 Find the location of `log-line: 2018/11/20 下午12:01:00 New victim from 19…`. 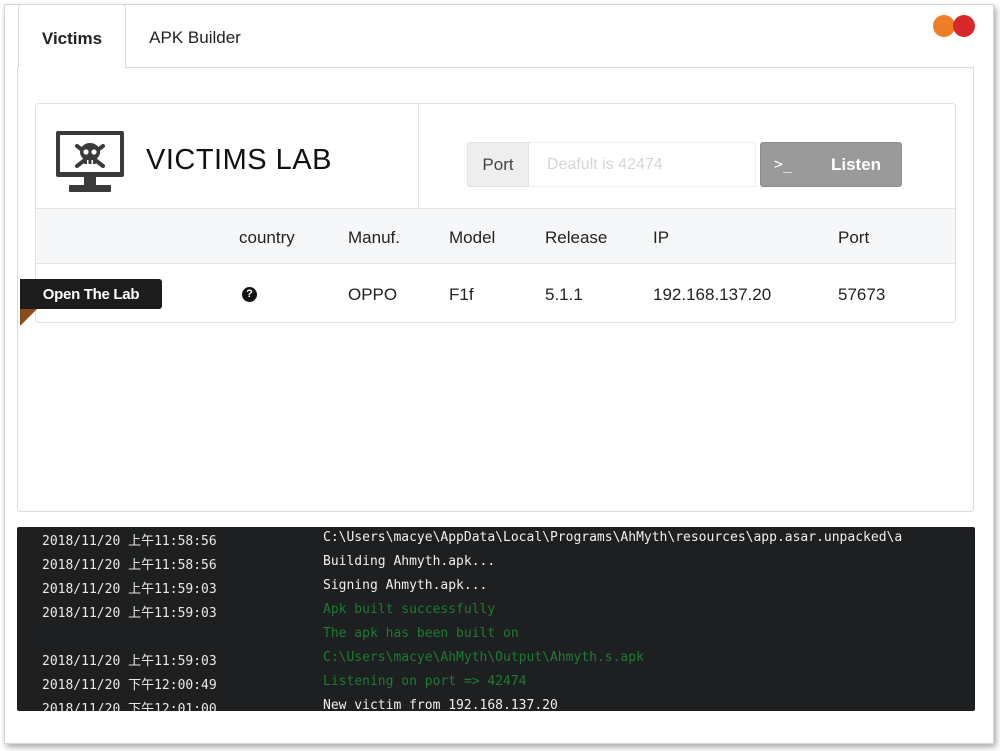

log-line: 2018/11/20 下午12:01:00 New victim from 19… is located at coordinates (496, 703).